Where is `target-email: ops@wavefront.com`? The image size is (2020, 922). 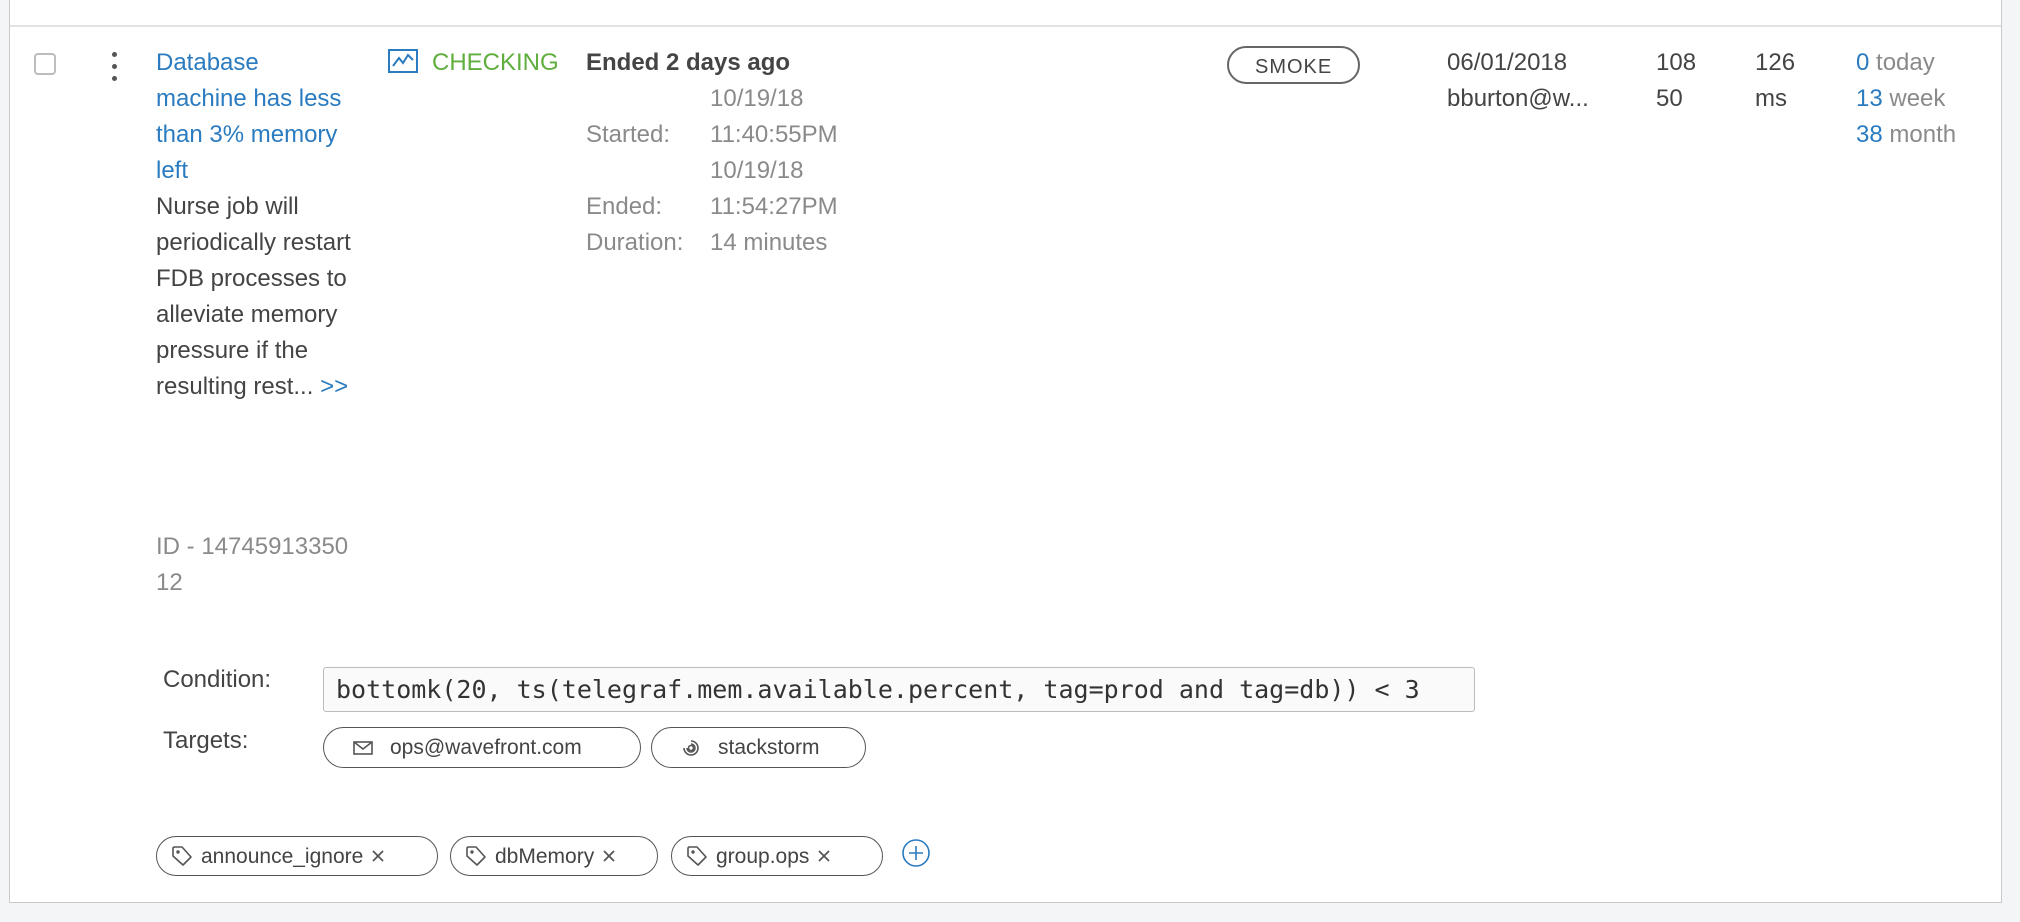 target-email: ops@wavefront.com is located at coordinates (482, 747).